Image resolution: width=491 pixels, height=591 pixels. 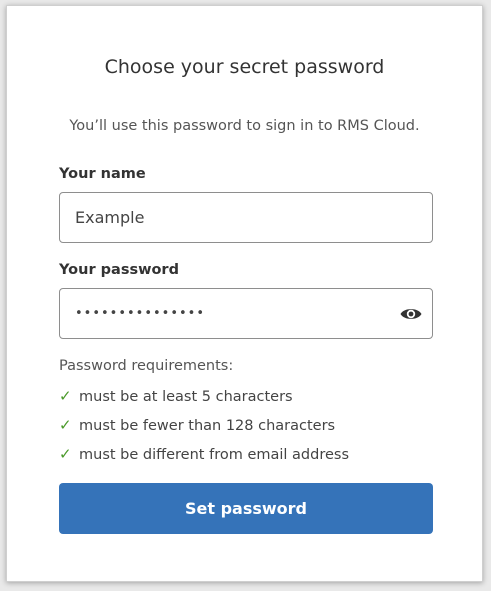 What do you see at coordinates (102, 174) in the screenshot?
I see `name-label: Your name` at bounding box center [102, 174].